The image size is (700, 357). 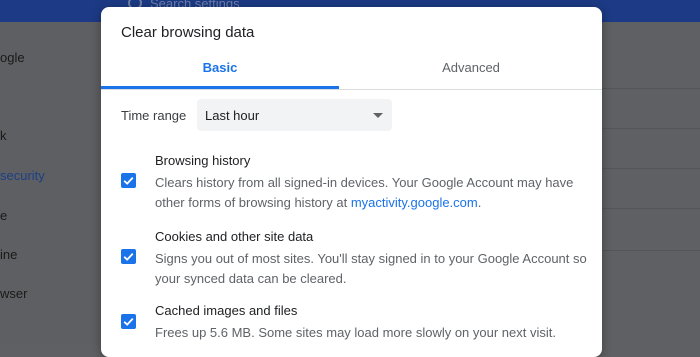 What do you see at coordinates (234, 236) in the screenshot?
I see `cookies-title: Cookies and other site data` at bounding box center [234, 236].